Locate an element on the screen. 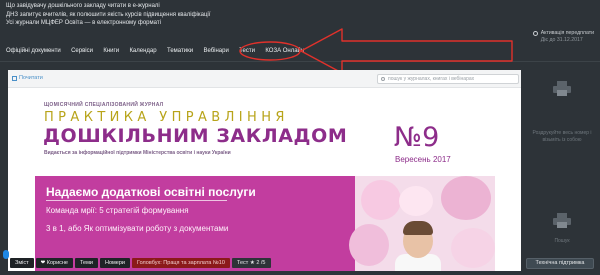  nav-item-webinars: Вебінари is located at coordinates (216, 51).